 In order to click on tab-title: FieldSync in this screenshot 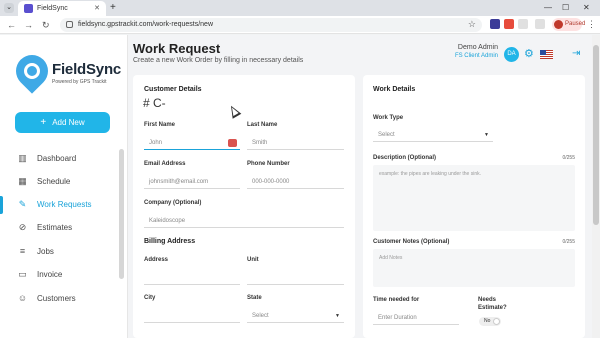, I will do `click(52, 8)`.